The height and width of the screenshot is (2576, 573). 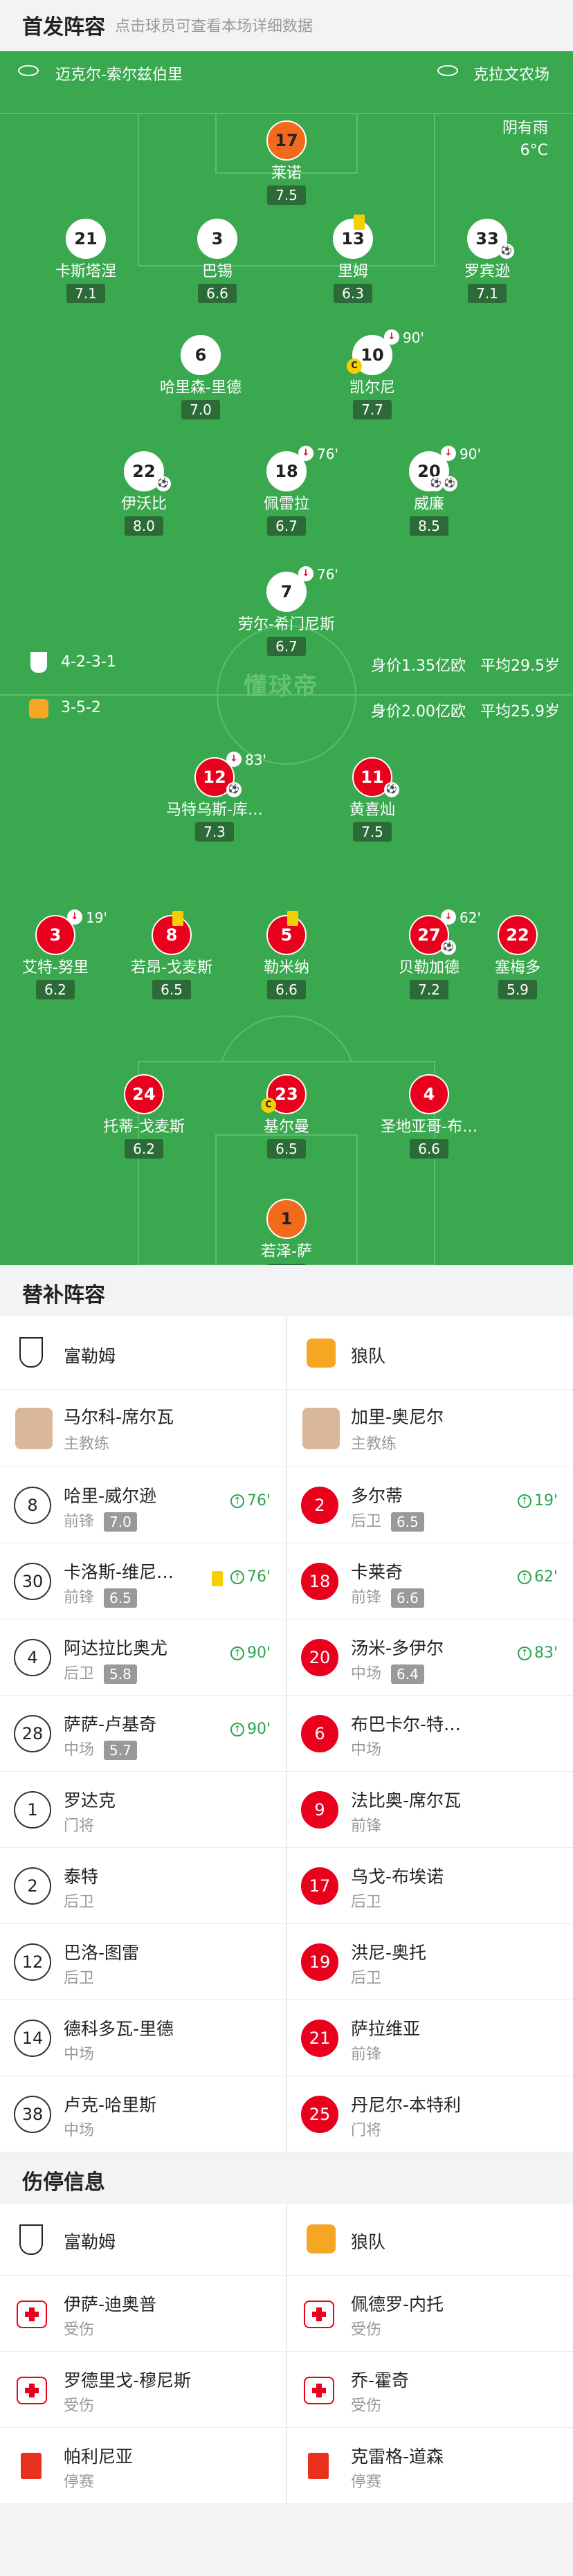 I want to click on wolves-player: 5 勒米纳 6.6, so click(x=286, y=955).